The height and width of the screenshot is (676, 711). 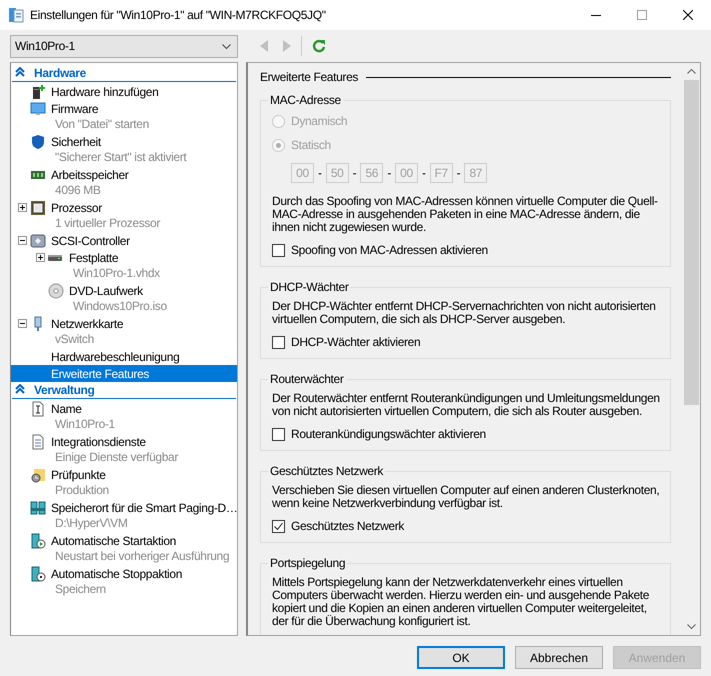 What do you see at coordinates (596, 15) in the screenshot?
I see `minimize-icon` at bounding box center [596, 15].